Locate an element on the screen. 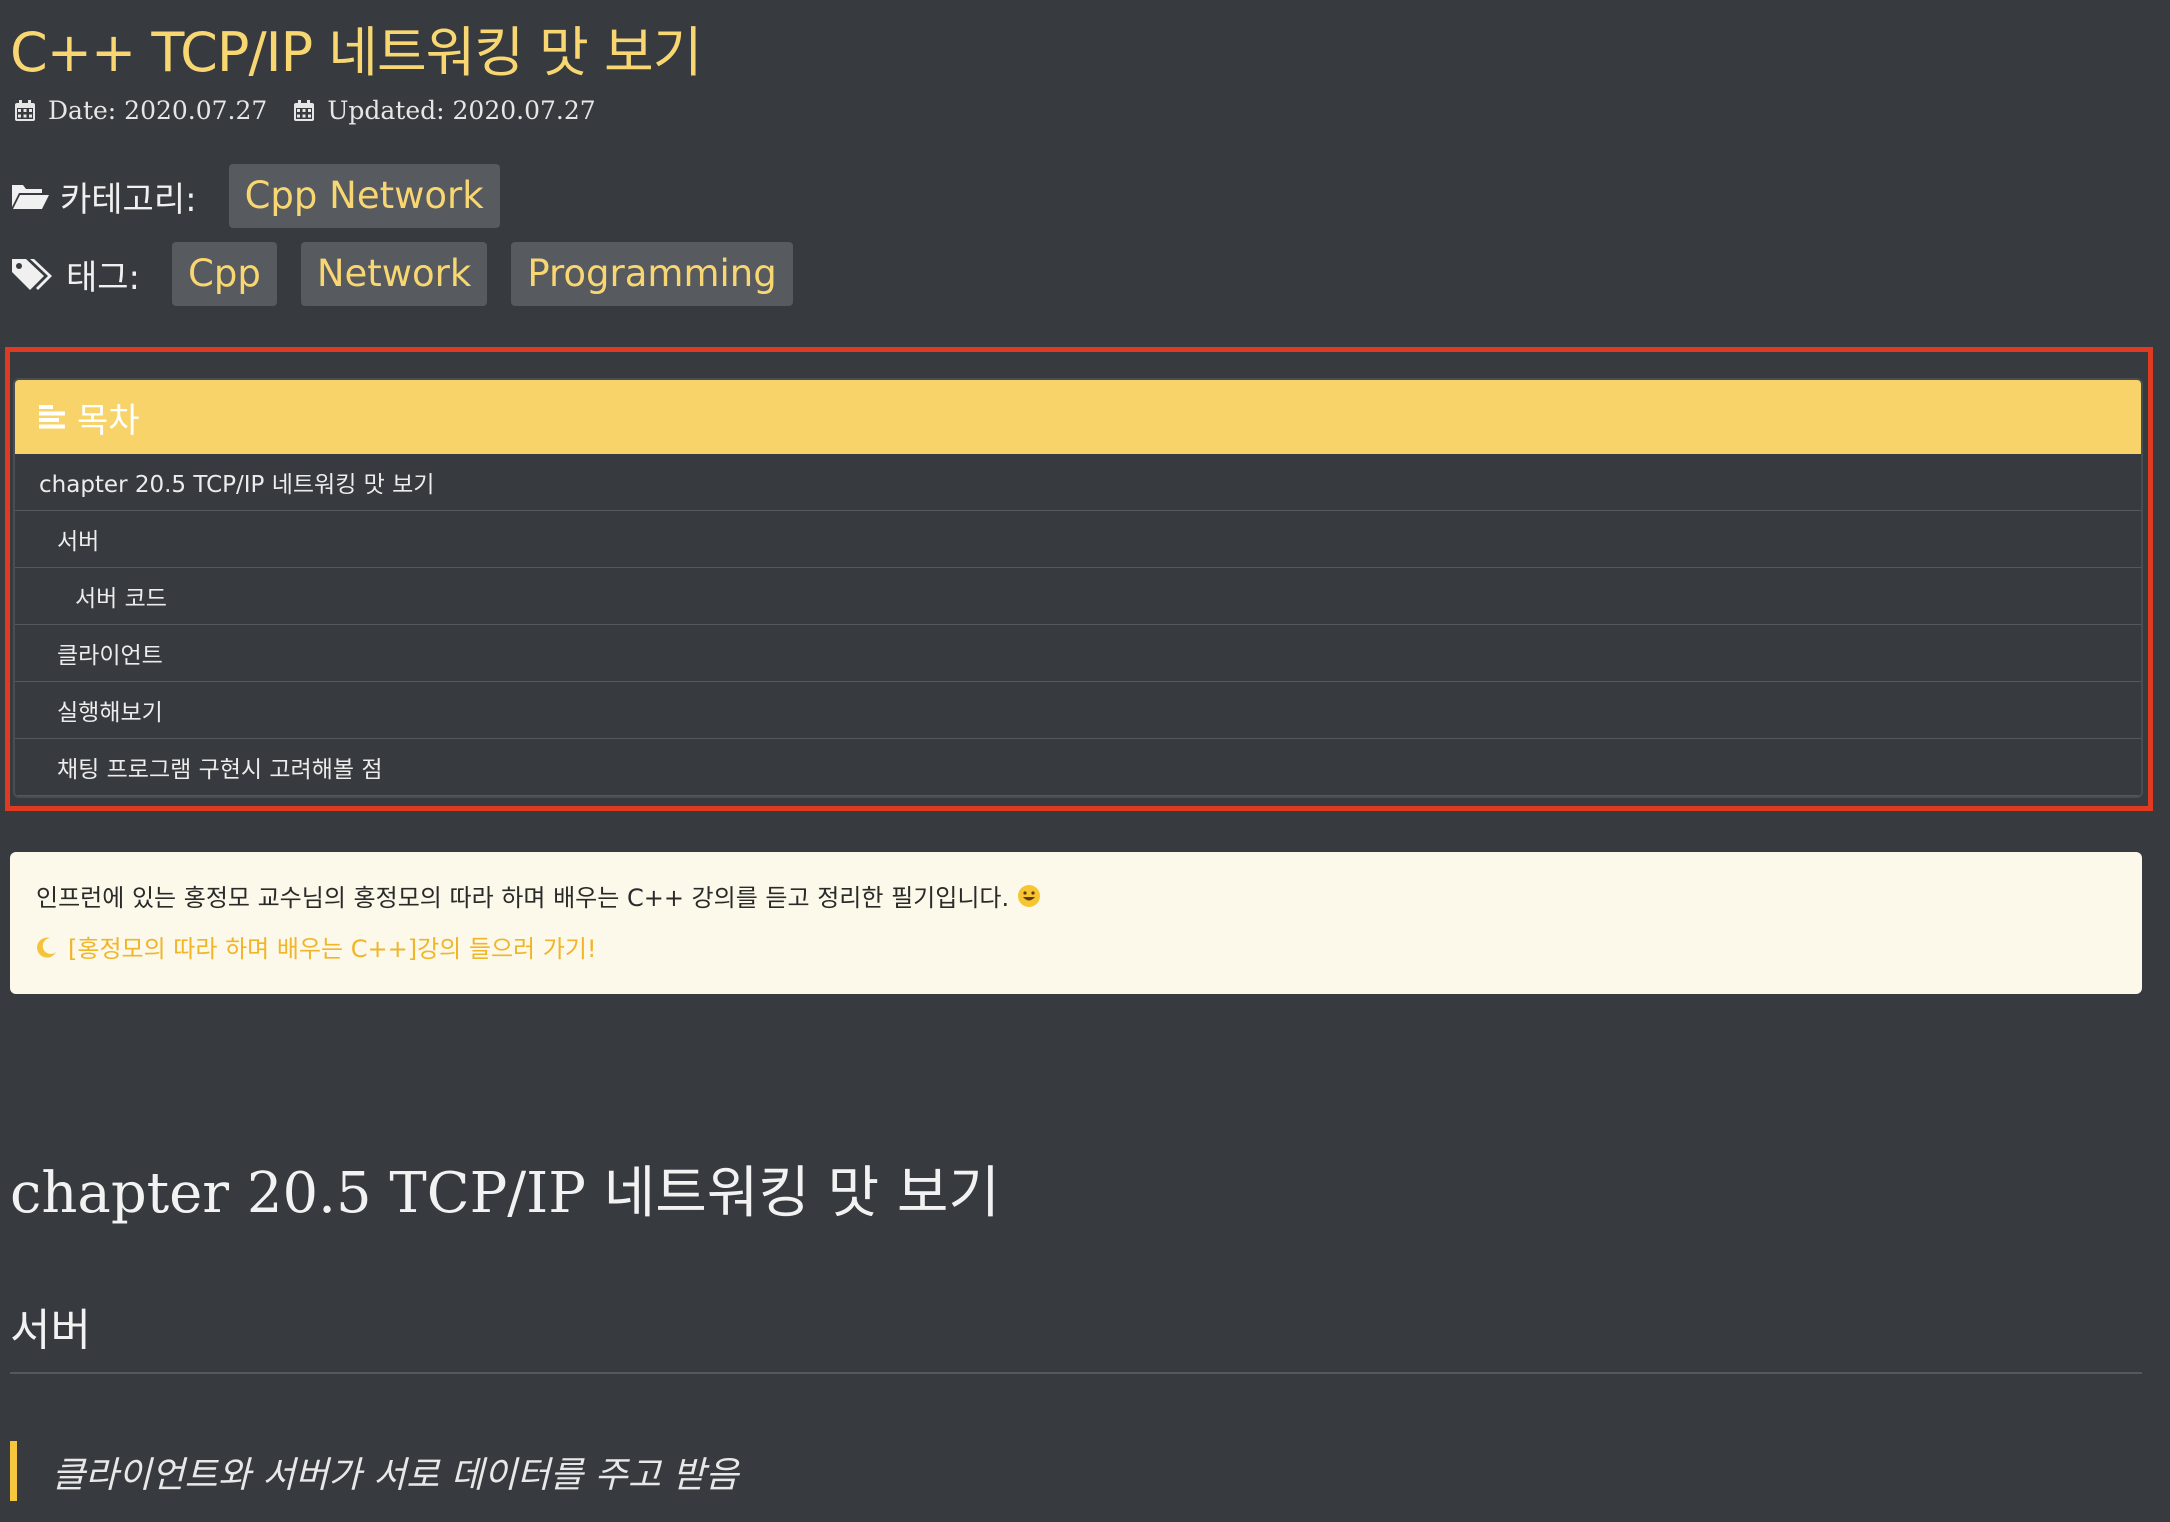 This screenshot has height=1522, width=2170. category-row: 카테고리: Cpp Network is located at coordinates (267, 196).